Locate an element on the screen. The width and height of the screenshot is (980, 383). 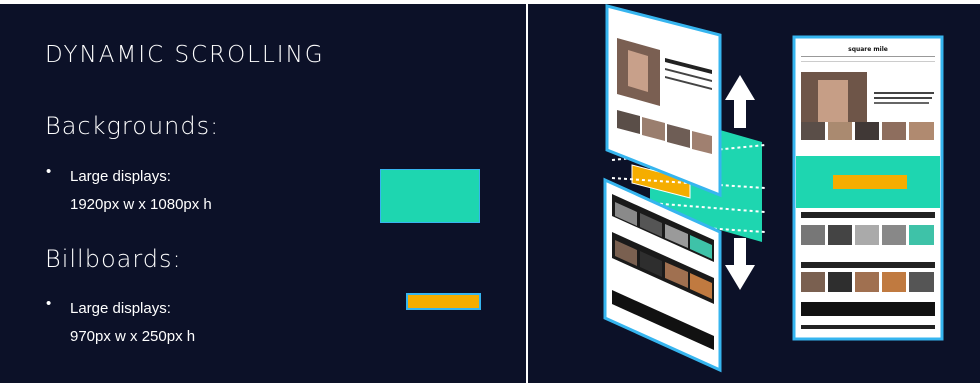
flat-page-mock is located at coordinates (868, 188).